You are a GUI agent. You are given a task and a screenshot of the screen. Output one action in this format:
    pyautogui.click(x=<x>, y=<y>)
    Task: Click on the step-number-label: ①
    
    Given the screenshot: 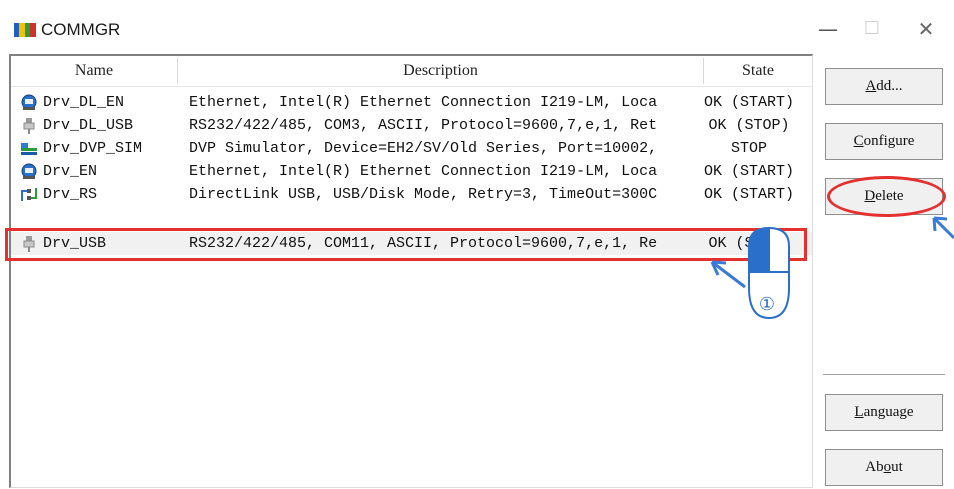 What is the action you would take?
    pyautogui.click(x=767, y=304)
    